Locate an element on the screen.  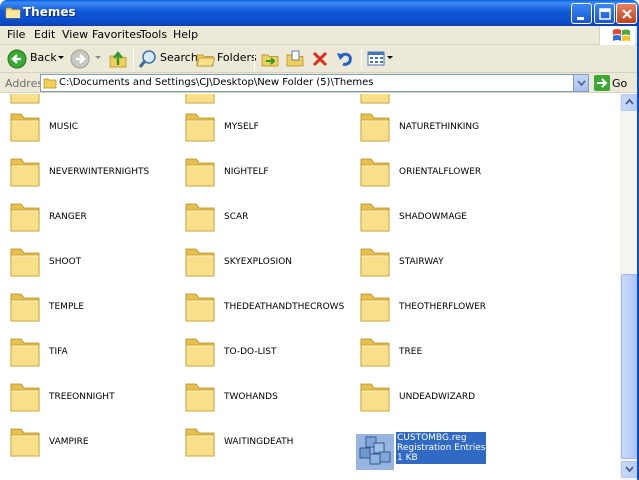
address-dropdown-button is located at coordinates (580, 83).